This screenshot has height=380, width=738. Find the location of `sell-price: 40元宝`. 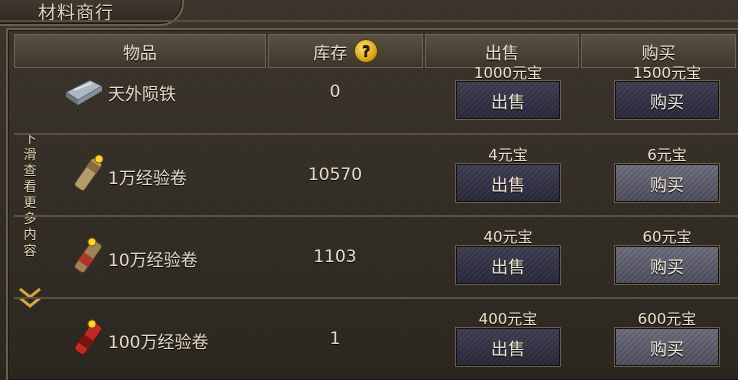

sell-price: 40元宝 is located at coordinates (508, 237).